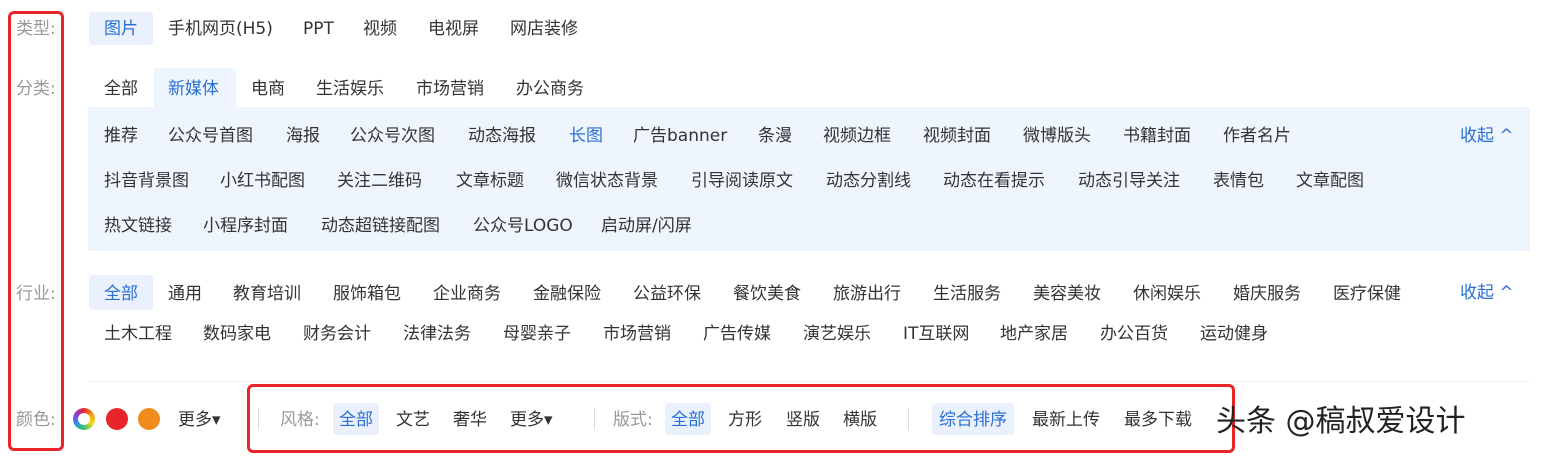  Describe the element at coordinates (199, 420) in the screenshot. I see `color-more-dropdown: 更多▾` at that location.